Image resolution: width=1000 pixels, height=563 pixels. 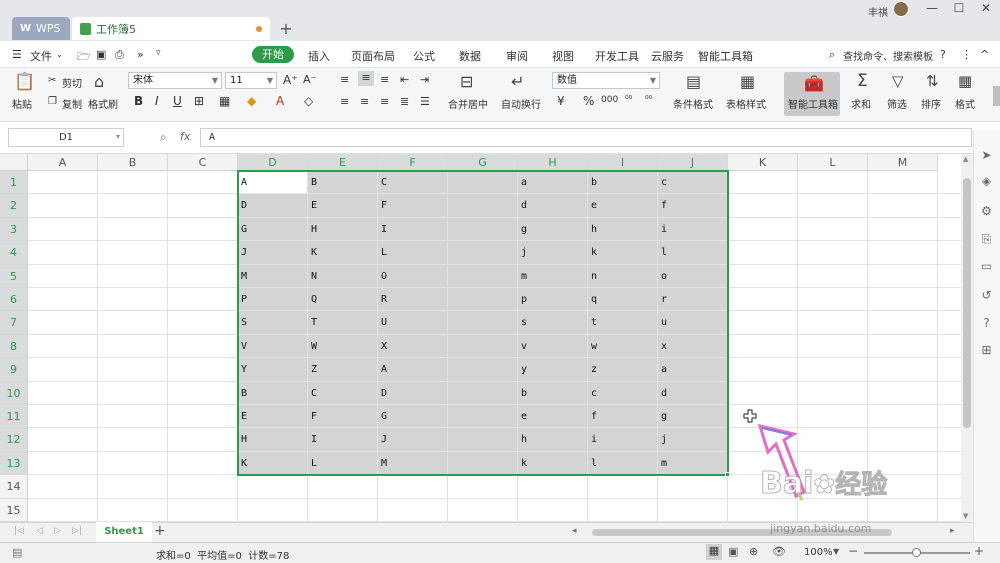 I want to click on tab-workbook: 工作簿5, so click(x=171, y=28).